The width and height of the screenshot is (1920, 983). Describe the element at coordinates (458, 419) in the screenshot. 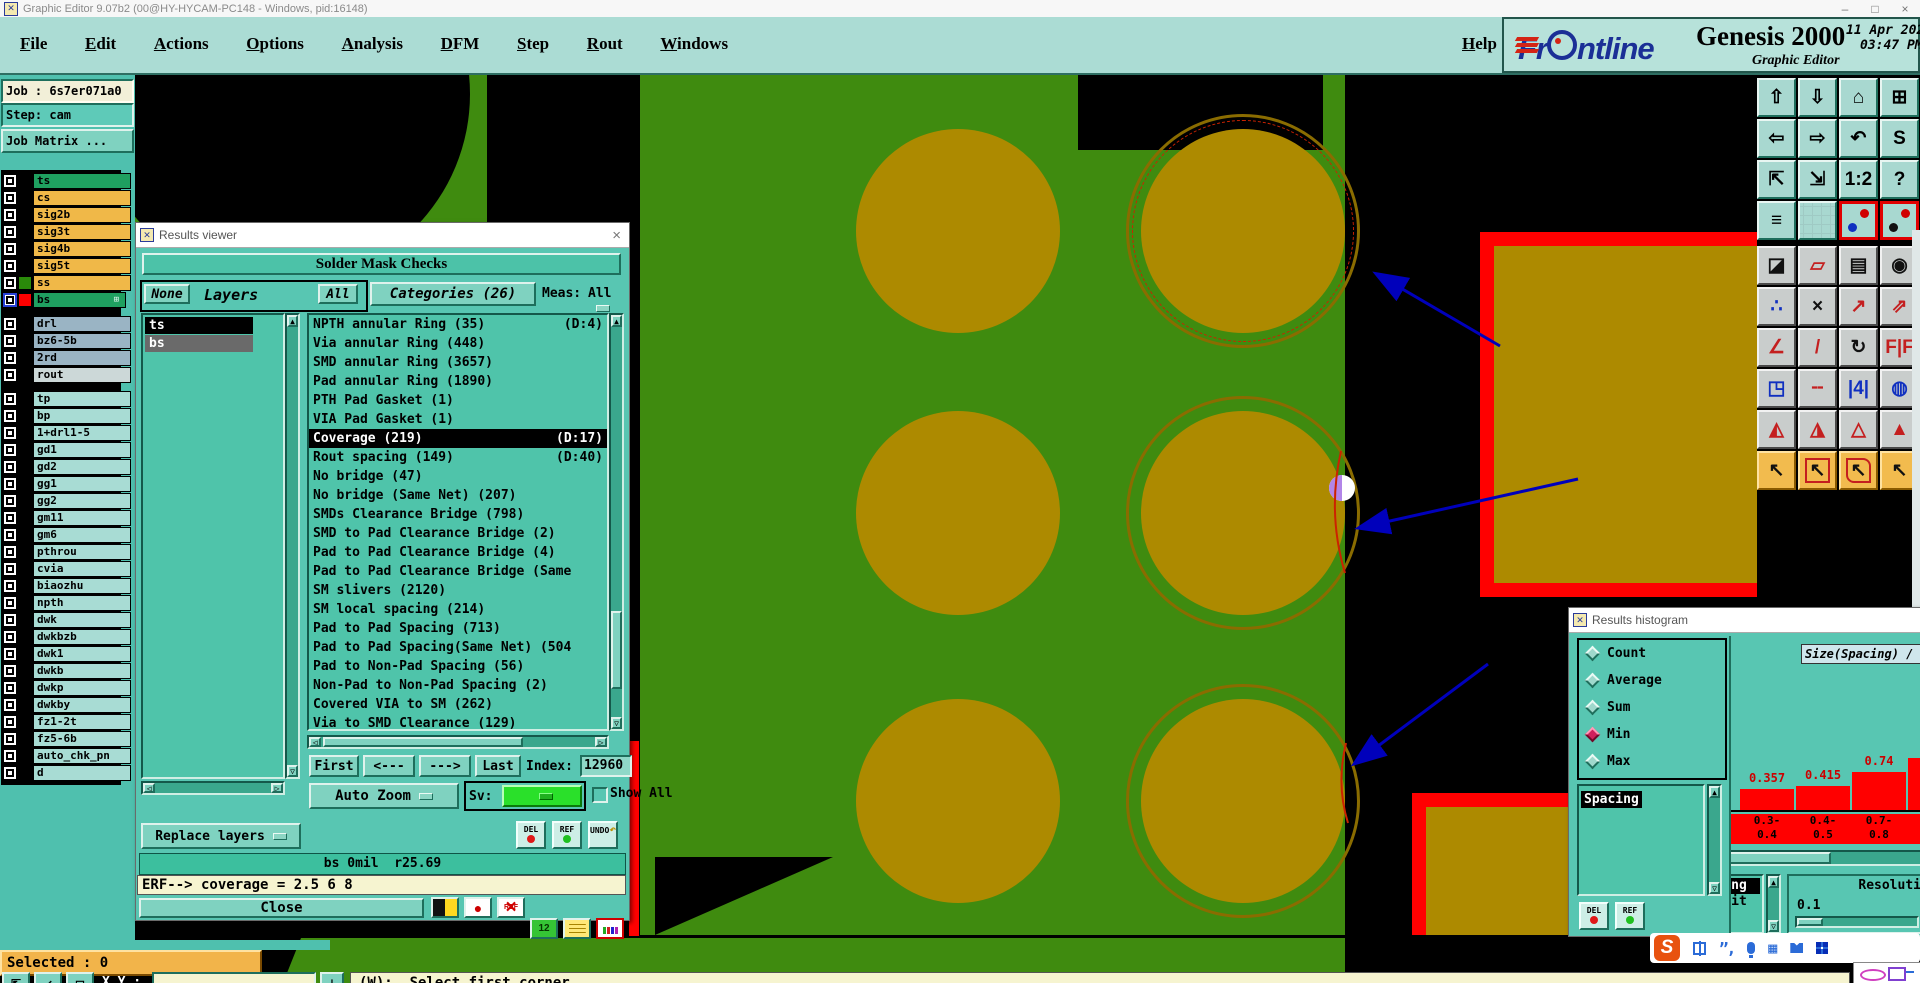

I see `category-row: VIA Pad Gasket (1)` at that location.